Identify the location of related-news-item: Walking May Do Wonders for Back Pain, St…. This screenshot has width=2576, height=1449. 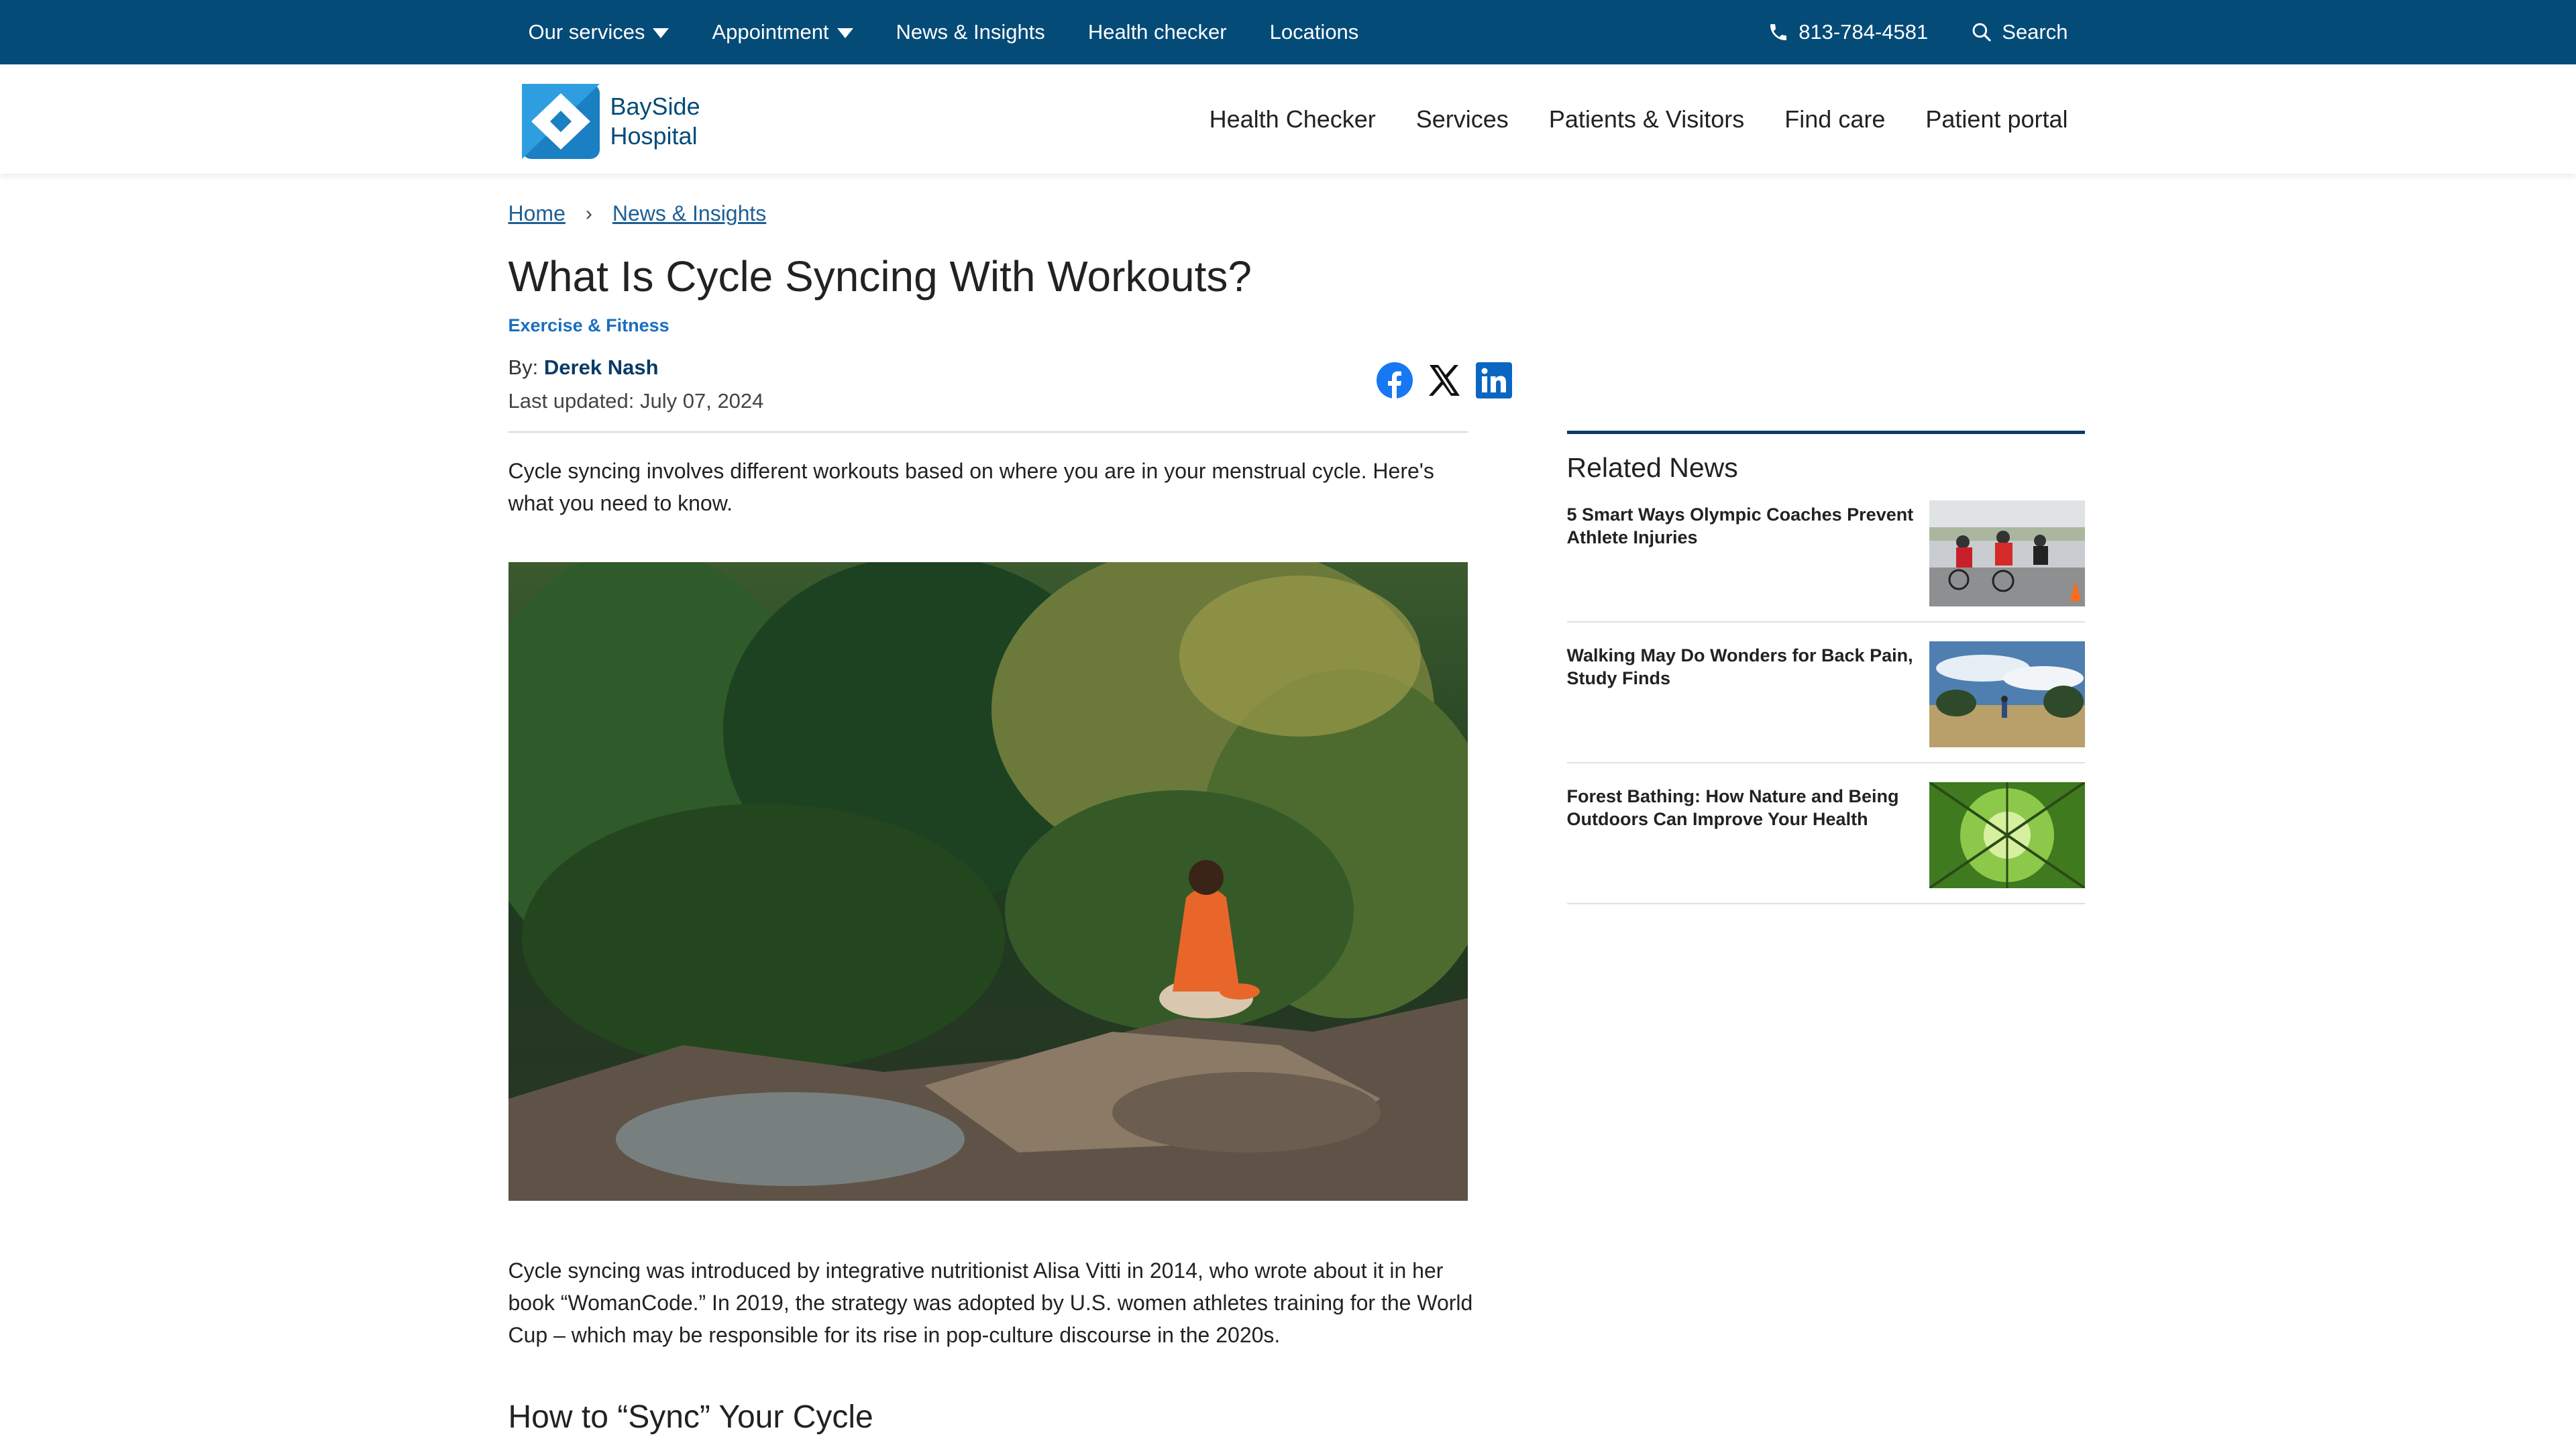
(1825, 702).